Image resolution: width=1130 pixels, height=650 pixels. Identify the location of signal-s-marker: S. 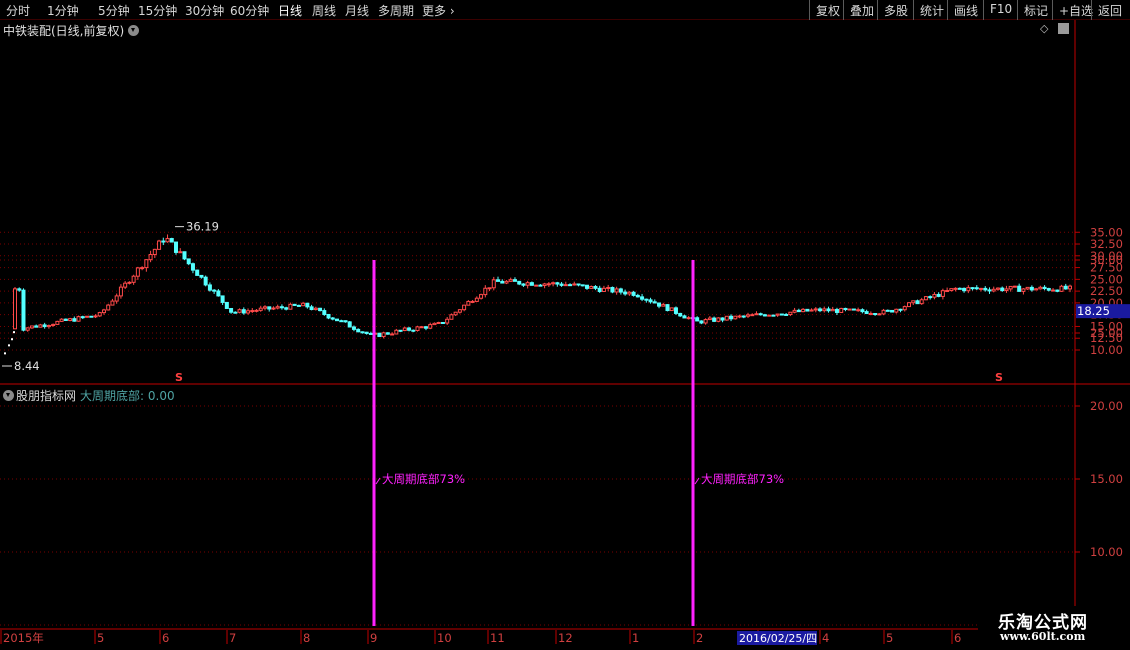
(999, 377).